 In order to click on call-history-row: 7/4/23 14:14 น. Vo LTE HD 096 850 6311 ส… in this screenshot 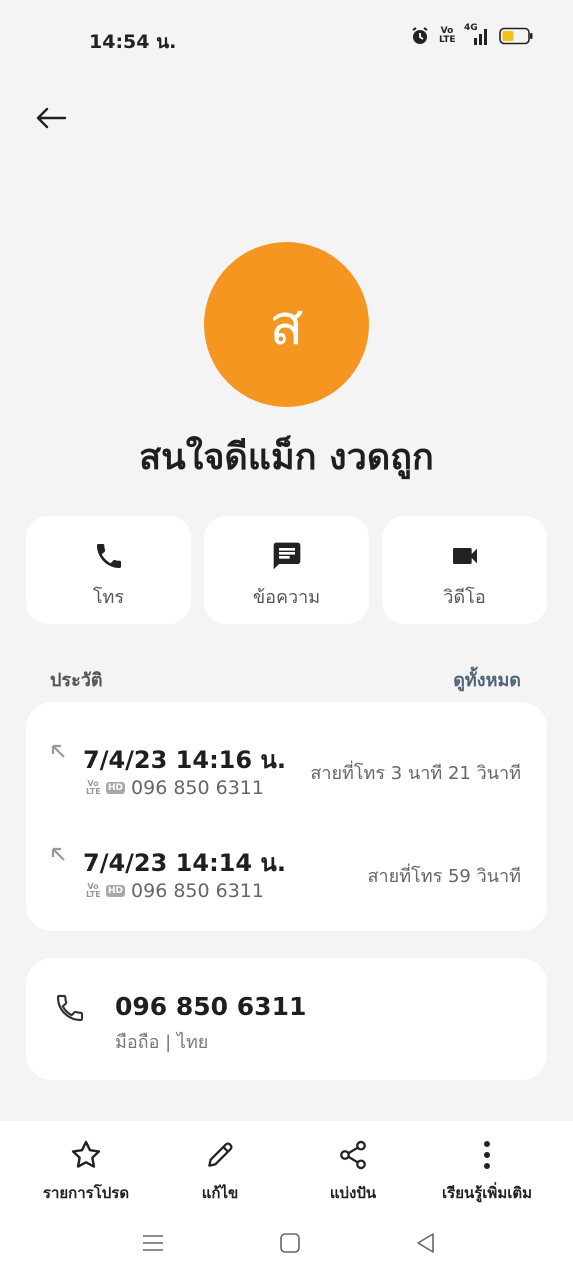, I will do `click(286, 879)`.